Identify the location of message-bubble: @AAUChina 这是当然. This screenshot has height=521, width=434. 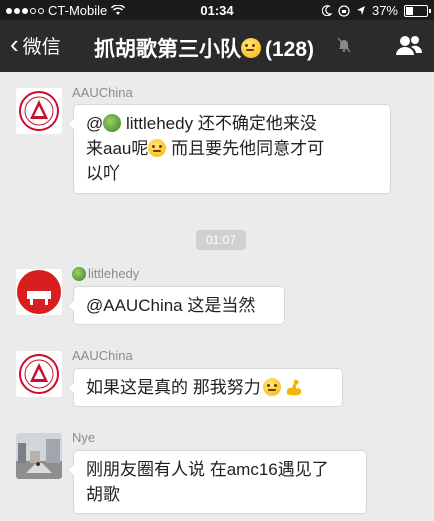
(176, 305).